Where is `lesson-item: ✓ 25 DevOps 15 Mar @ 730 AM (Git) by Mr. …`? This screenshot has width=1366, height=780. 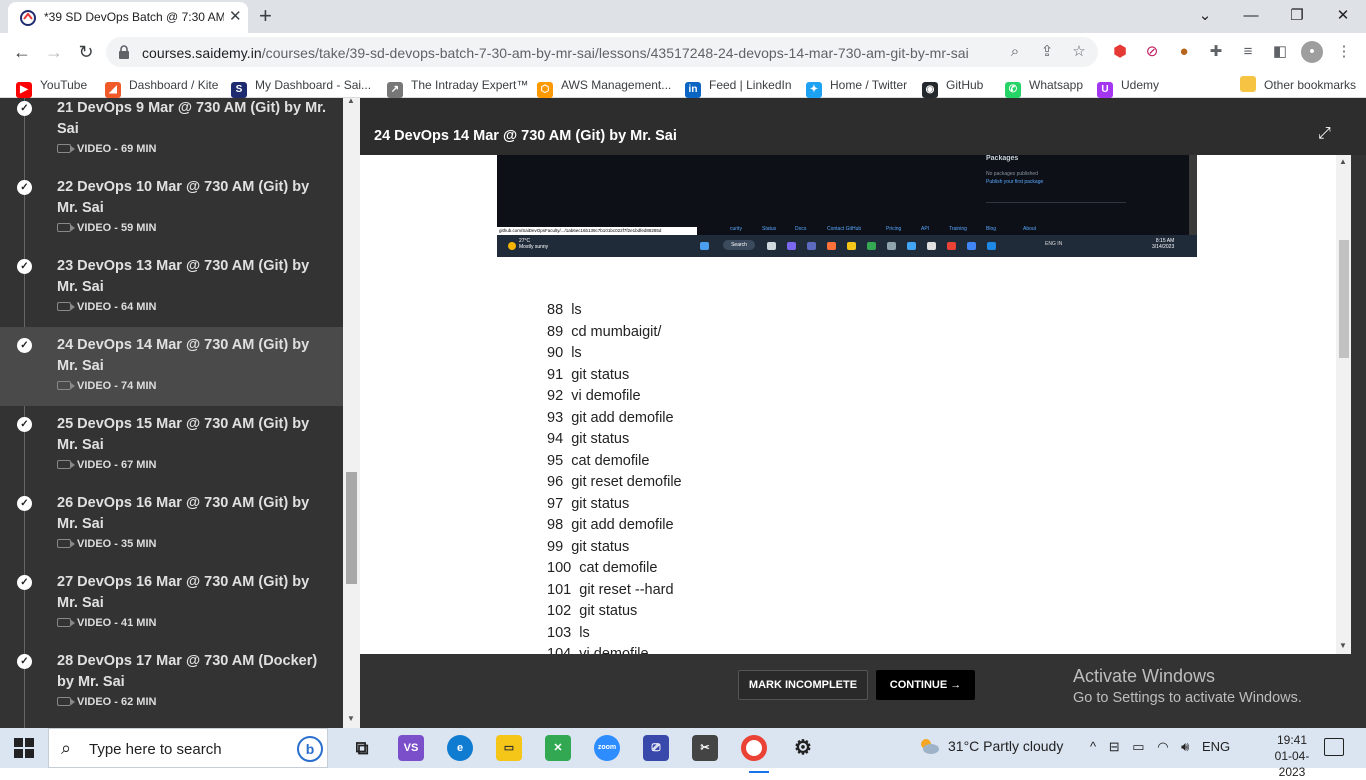
lesson-item: ✓ 25 DevOps 15 Mar @ 730 AM (Git) by Mr. … is located at coordinates (171, 445).